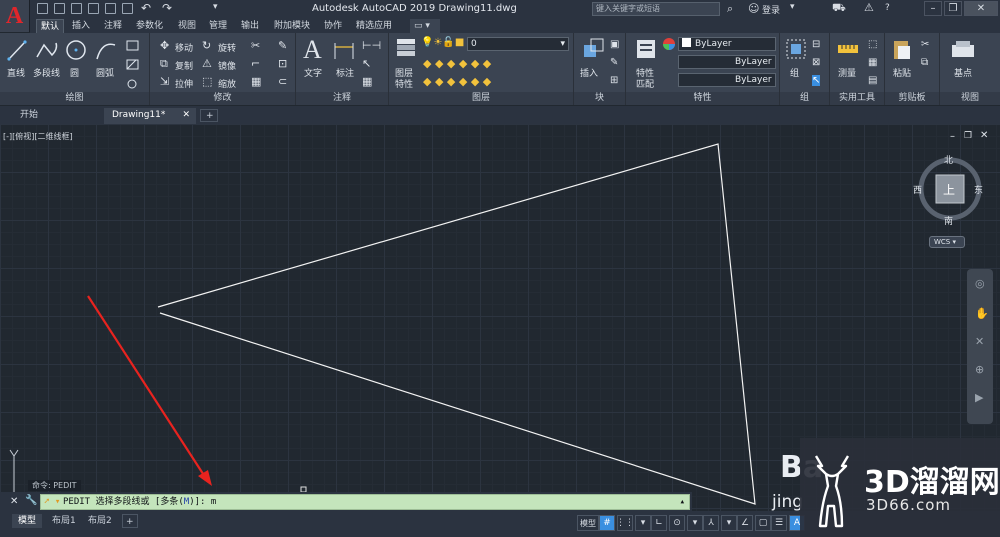  I want to click on mirror-button: 镜像, so click(227, 65).